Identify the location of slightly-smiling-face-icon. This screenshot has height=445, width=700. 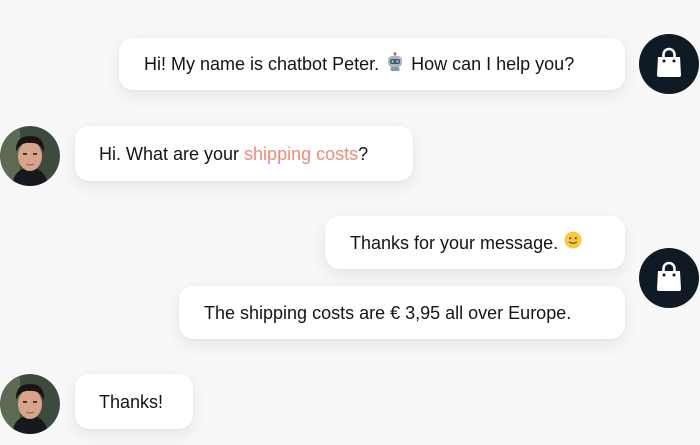
(573, 242).